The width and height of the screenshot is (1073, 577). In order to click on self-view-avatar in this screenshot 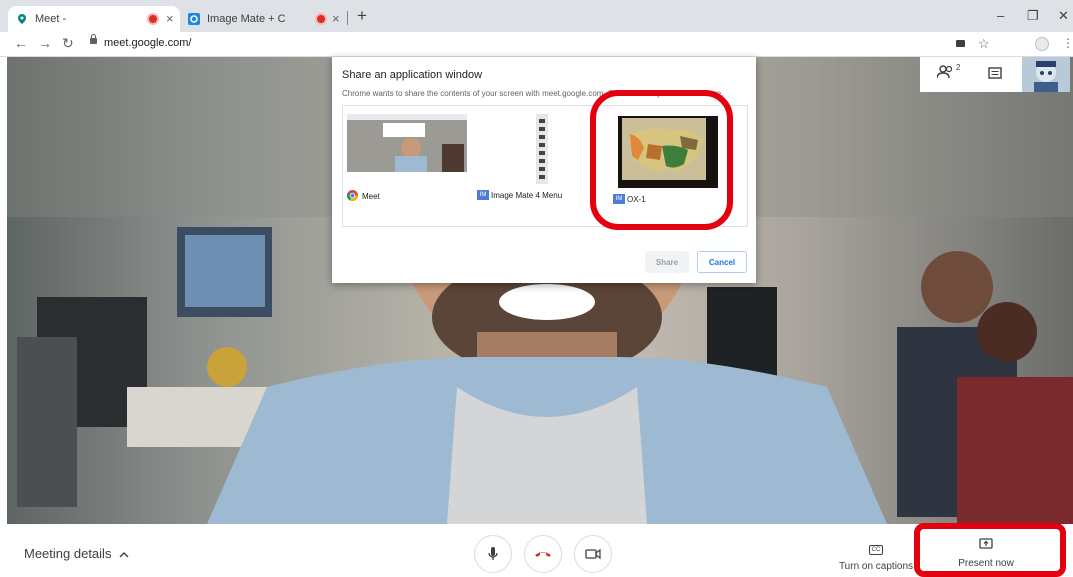, I will do `click(1046, 74)`.